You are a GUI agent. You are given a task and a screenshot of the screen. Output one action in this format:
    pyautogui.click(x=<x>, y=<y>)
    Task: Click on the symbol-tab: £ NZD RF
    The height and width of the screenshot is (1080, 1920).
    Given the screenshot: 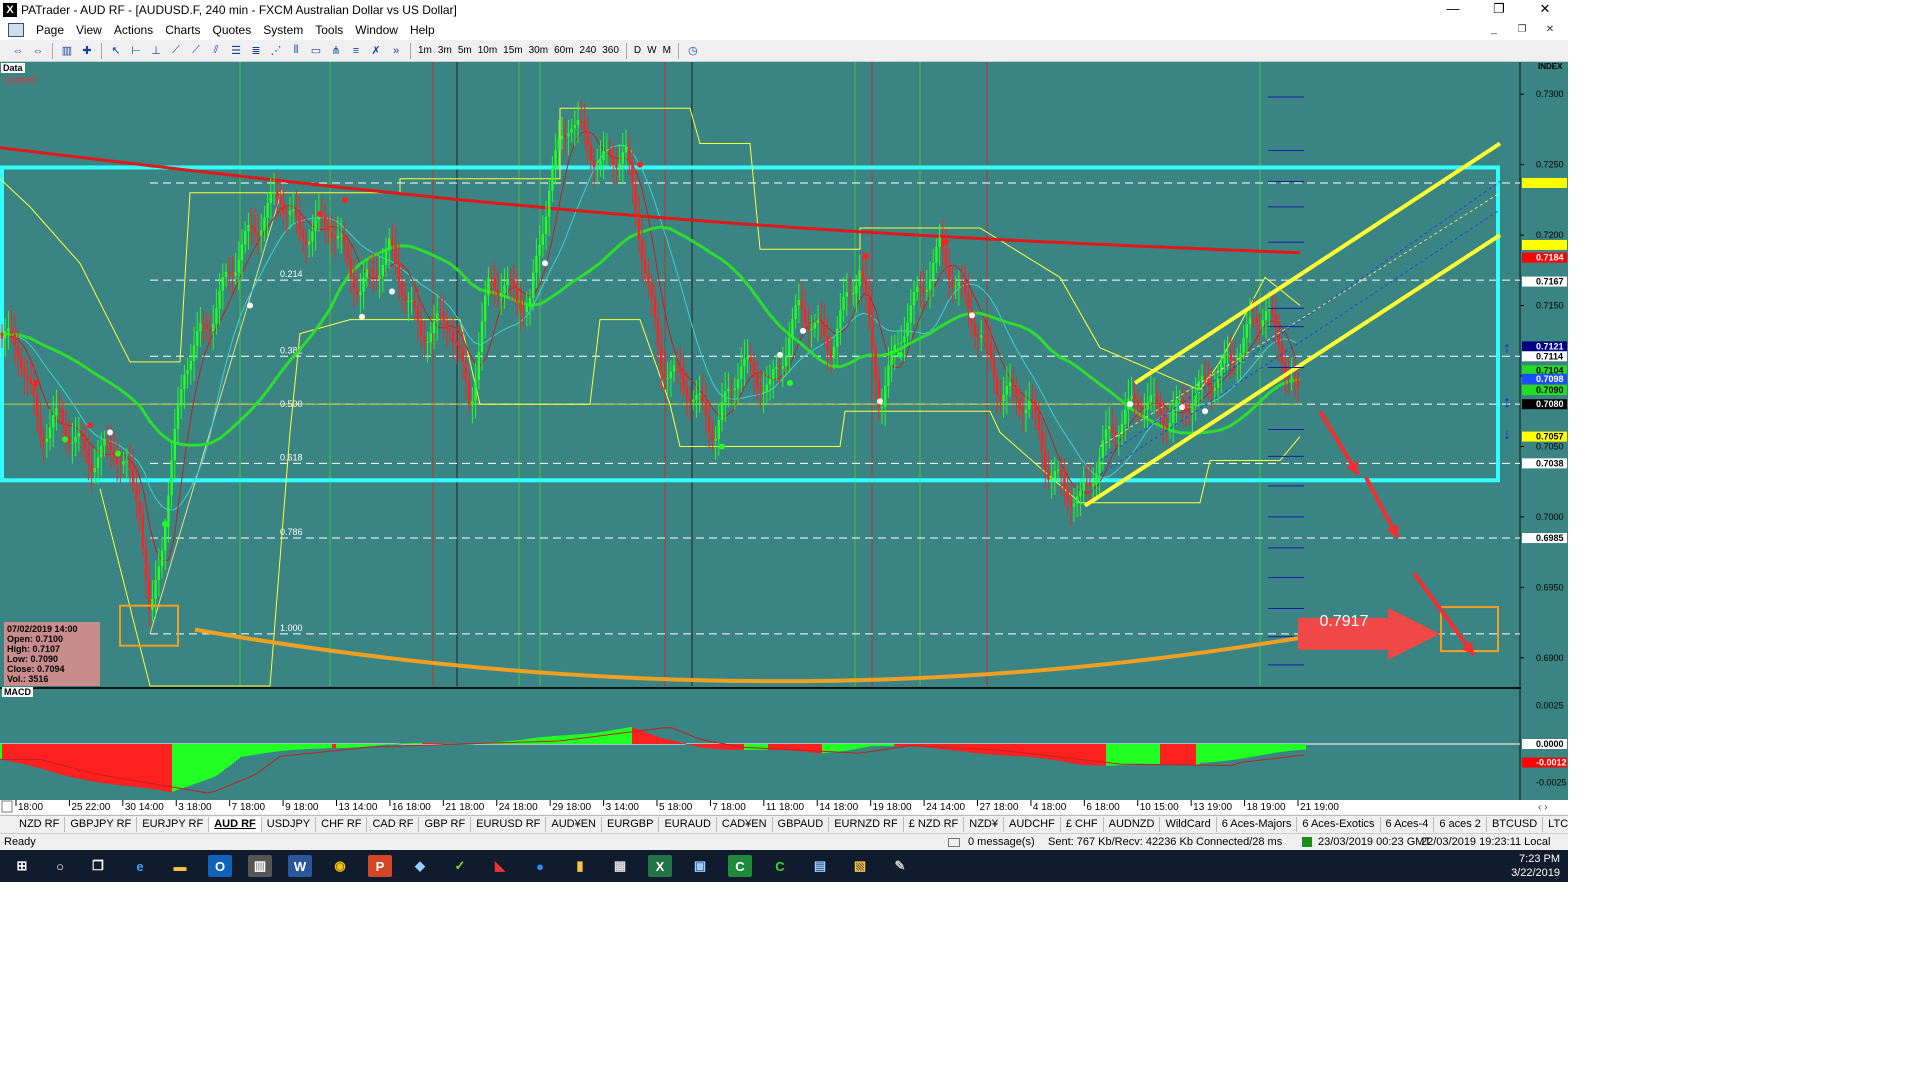 What is the action you would take?
    pyautogui.click(x=934, y=824)
    